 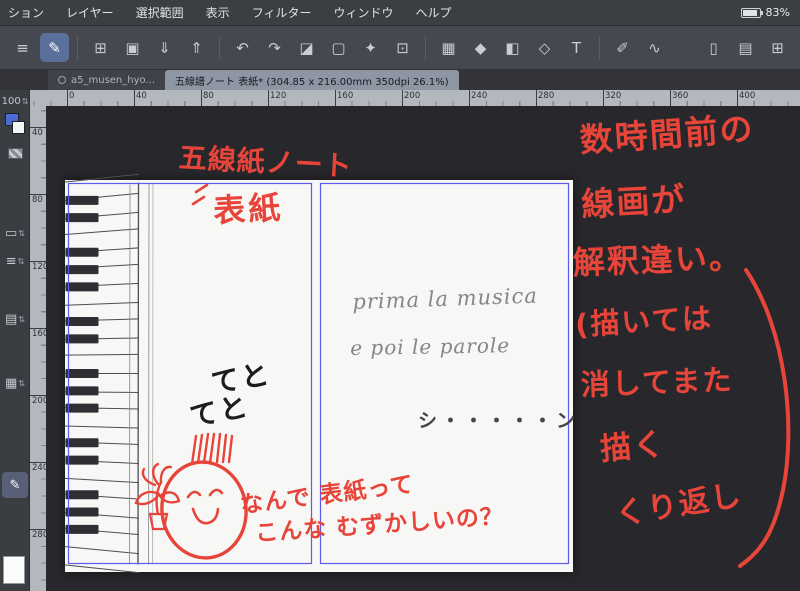 What do you see at coordinates (480, 47) in the screenshot?
I see `fill-icon: ◆` at bounding box center [480, 47].